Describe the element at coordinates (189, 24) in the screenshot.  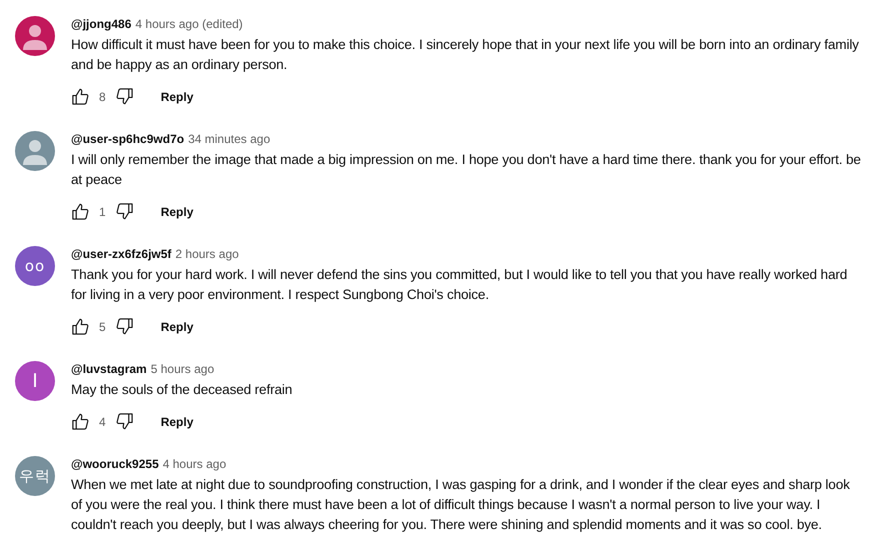
I see `comment-time: 4 hours ago (edited)` at that location.